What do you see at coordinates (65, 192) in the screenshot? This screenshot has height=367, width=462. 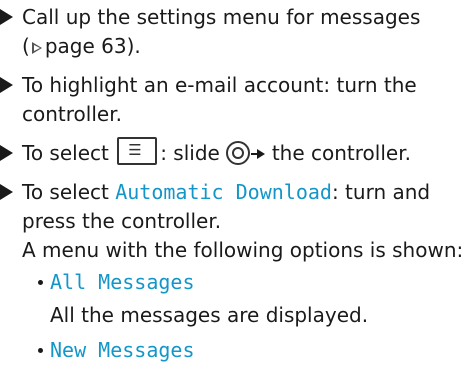 I see `step-4-text-before: To select` at bounding box center [65, 192].